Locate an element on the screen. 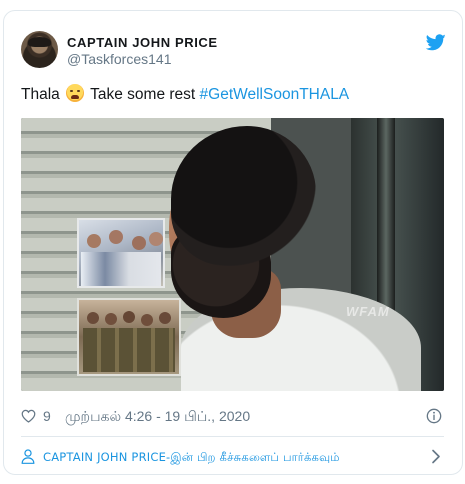 The width and height of the screenshot is (465, 484). hashtag-link: #GetWellSoonTHALA is located at coordinates (275, 94).